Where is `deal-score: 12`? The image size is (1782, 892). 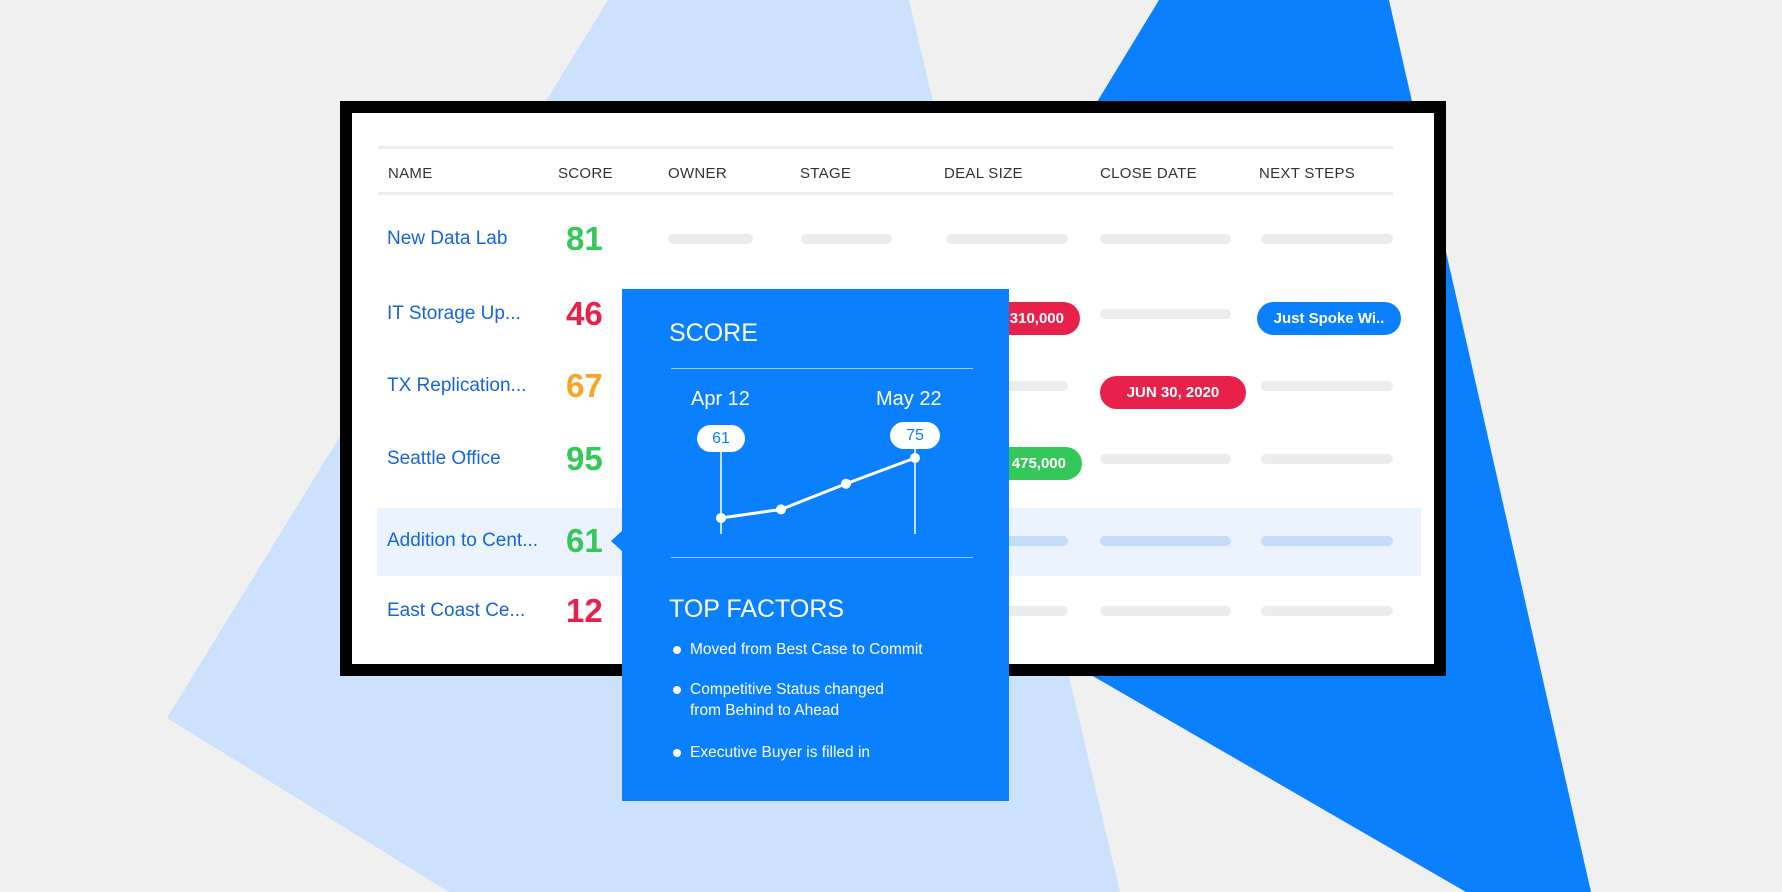
deal-score: 12 is located at coordinates (584, 611).